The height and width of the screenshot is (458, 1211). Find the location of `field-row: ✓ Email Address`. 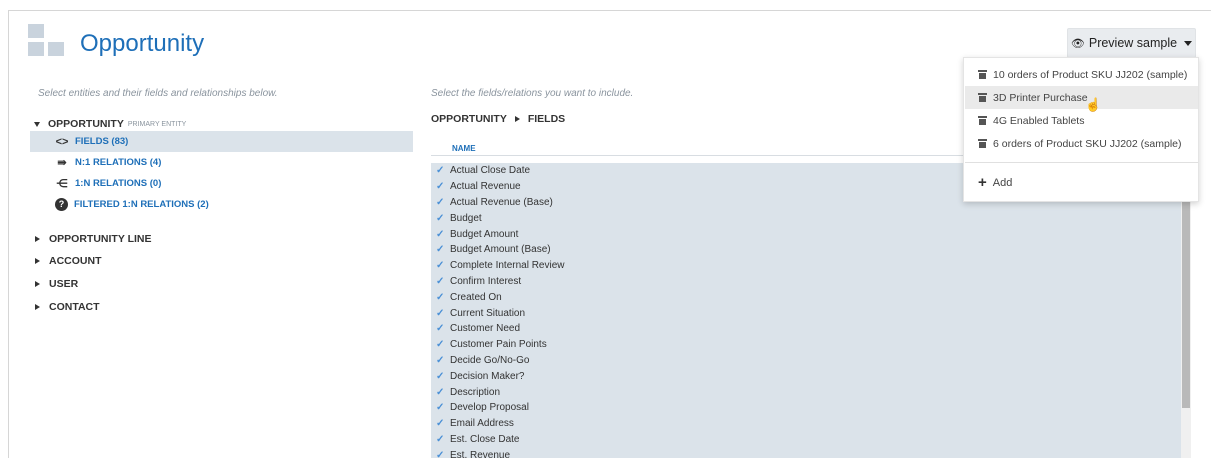

field-row: ✓ Email Address is located at coordinates (806, 424).